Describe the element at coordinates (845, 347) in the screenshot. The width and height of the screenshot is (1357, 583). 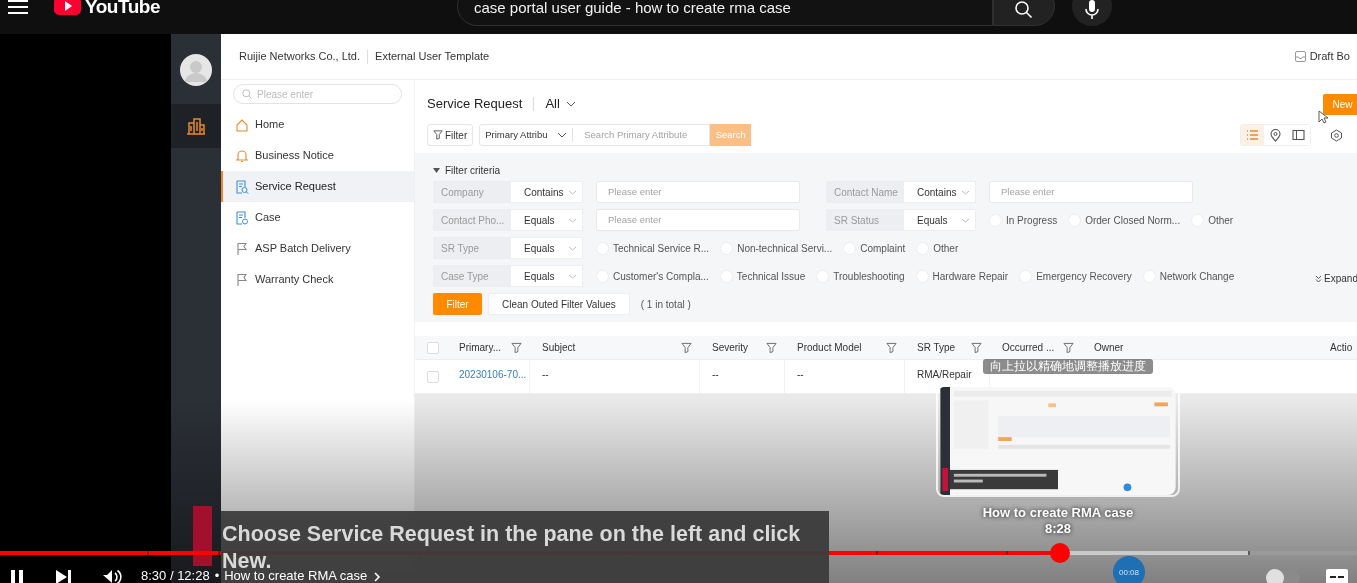
I see `column-header: Product Model` at that location.